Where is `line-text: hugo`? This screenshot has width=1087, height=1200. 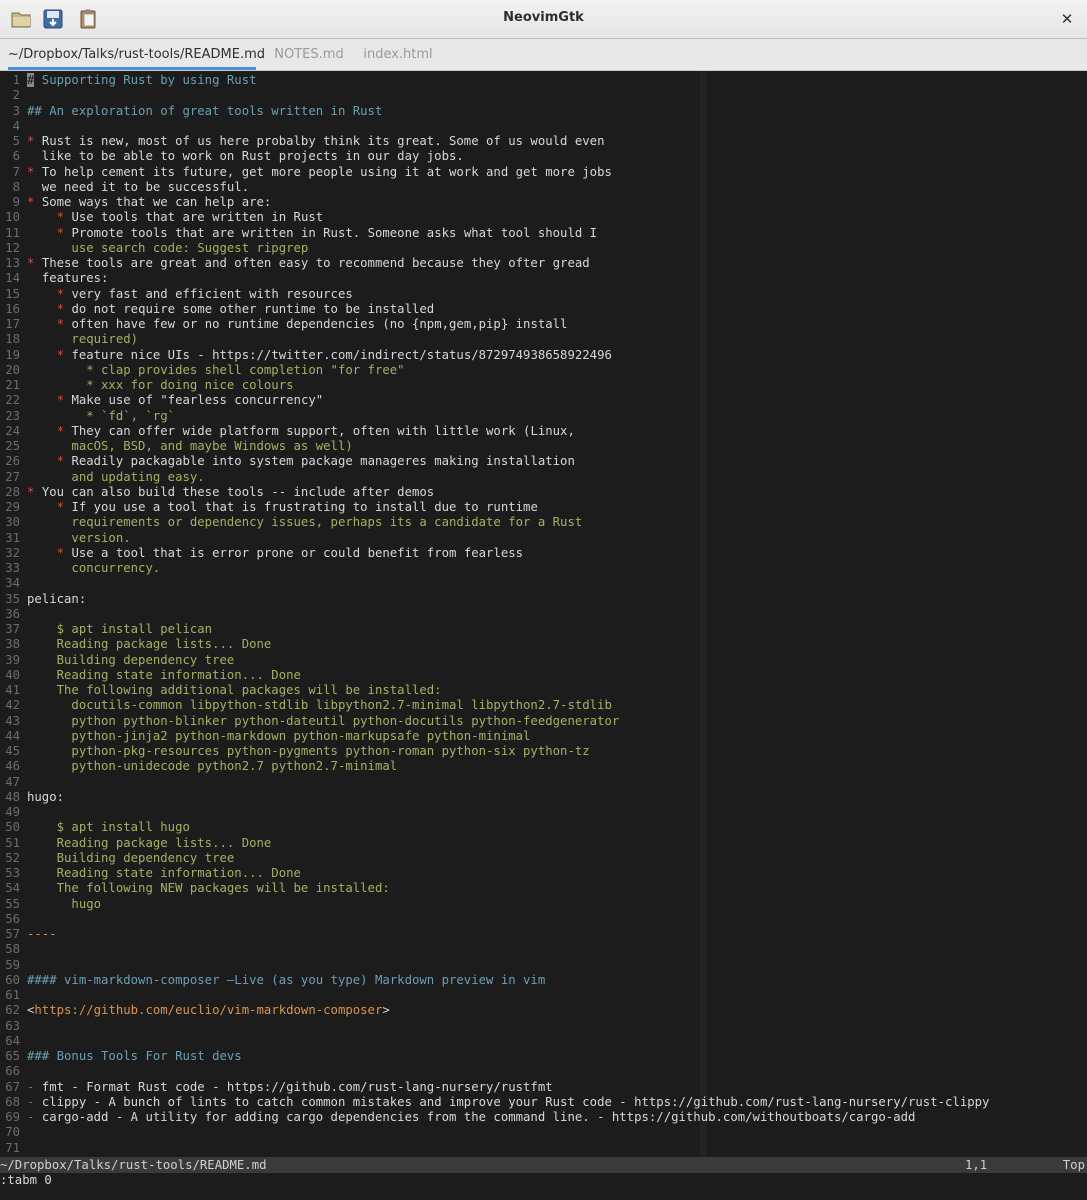 line-text: hugo is located at coordinates (64, 904).